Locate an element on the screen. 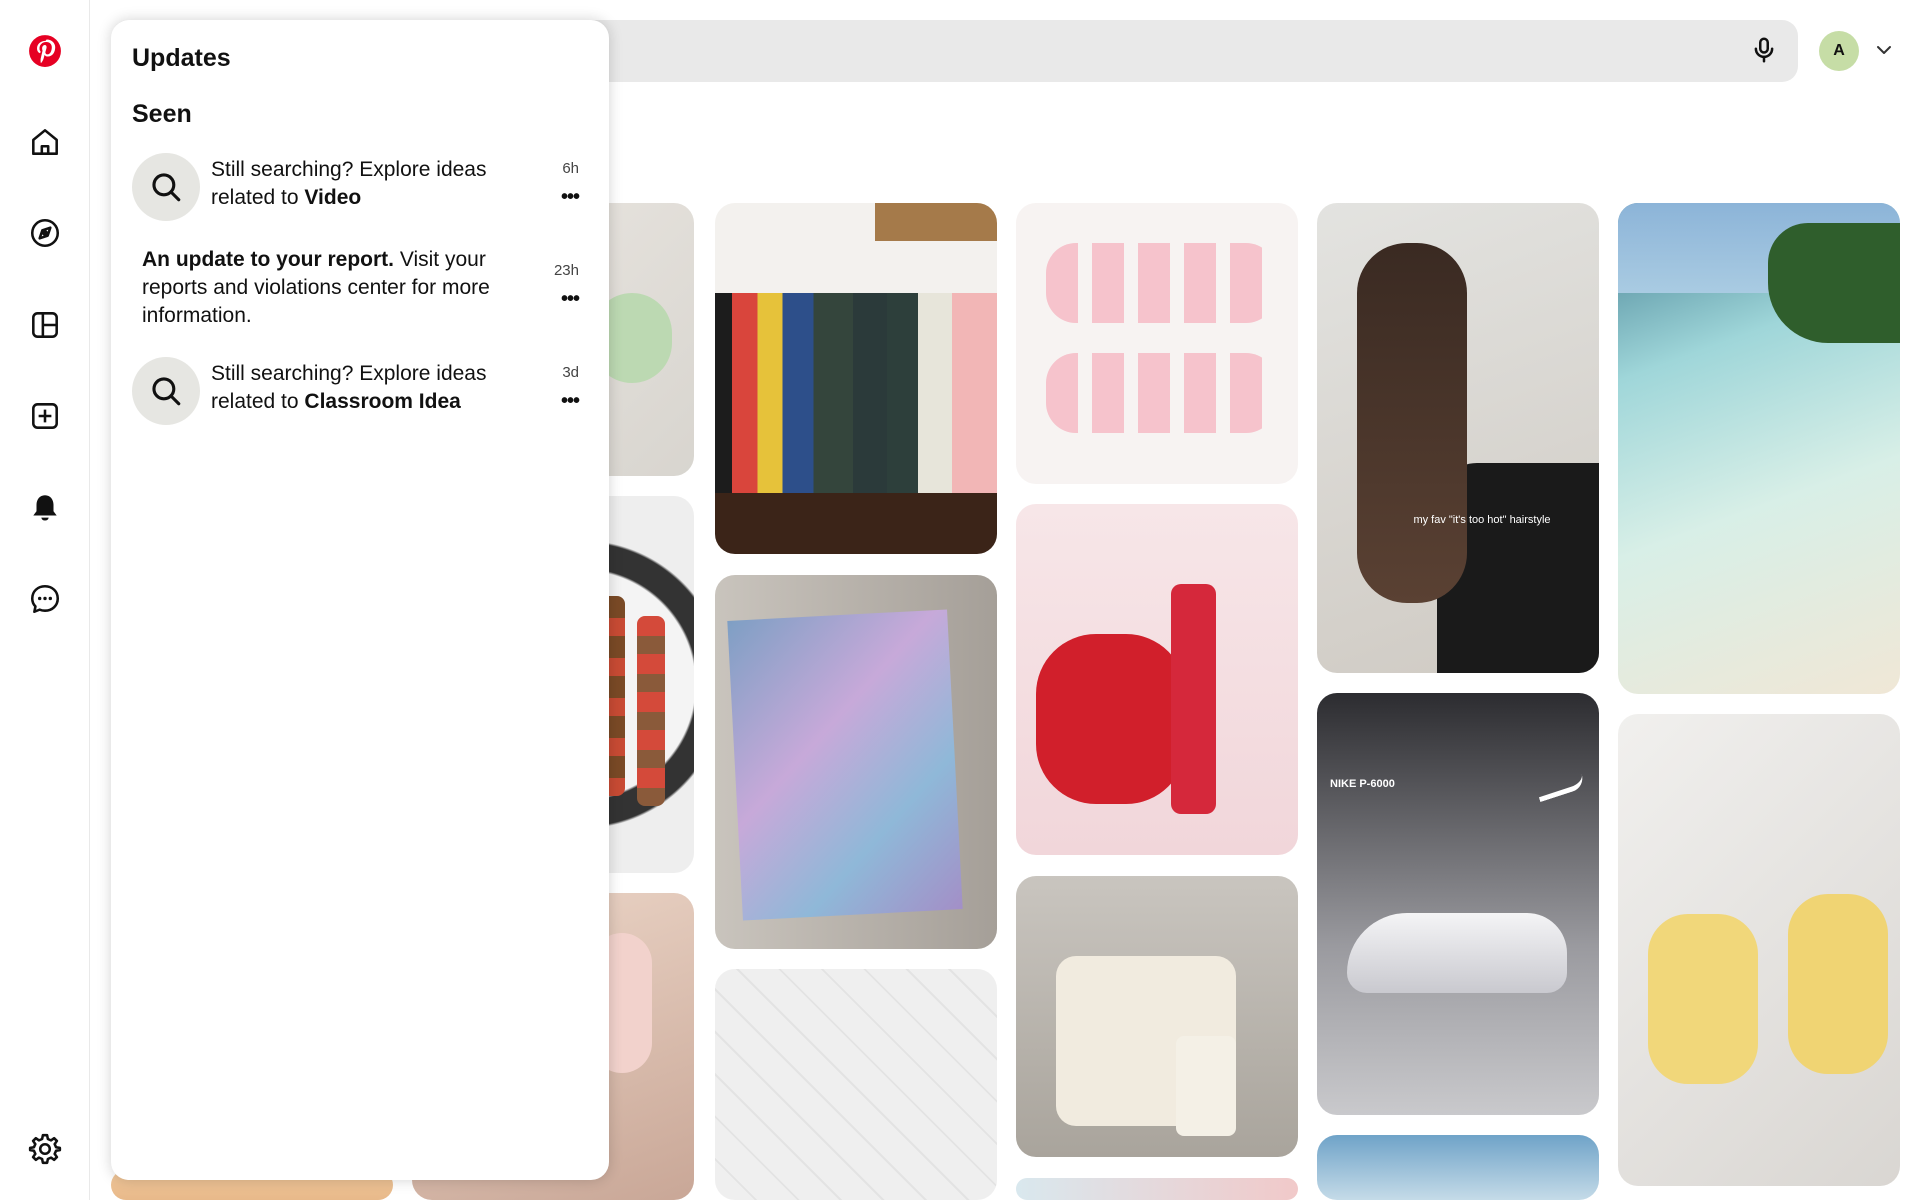  boards-nav-button is located at coordinates (45, 325).